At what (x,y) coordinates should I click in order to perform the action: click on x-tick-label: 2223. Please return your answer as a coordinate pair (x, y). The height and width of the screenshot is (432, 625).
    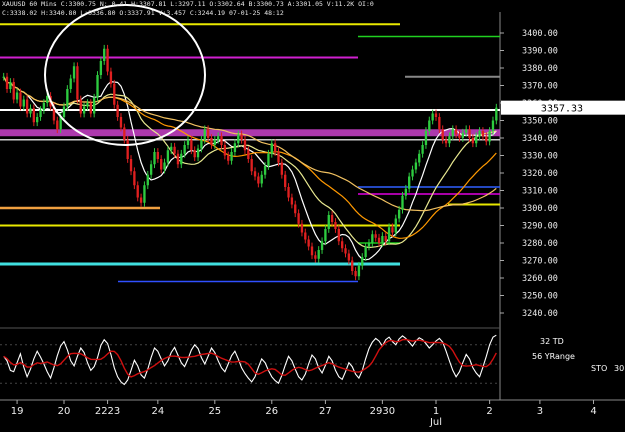
    Looking at the image, I should click on (107, 411).